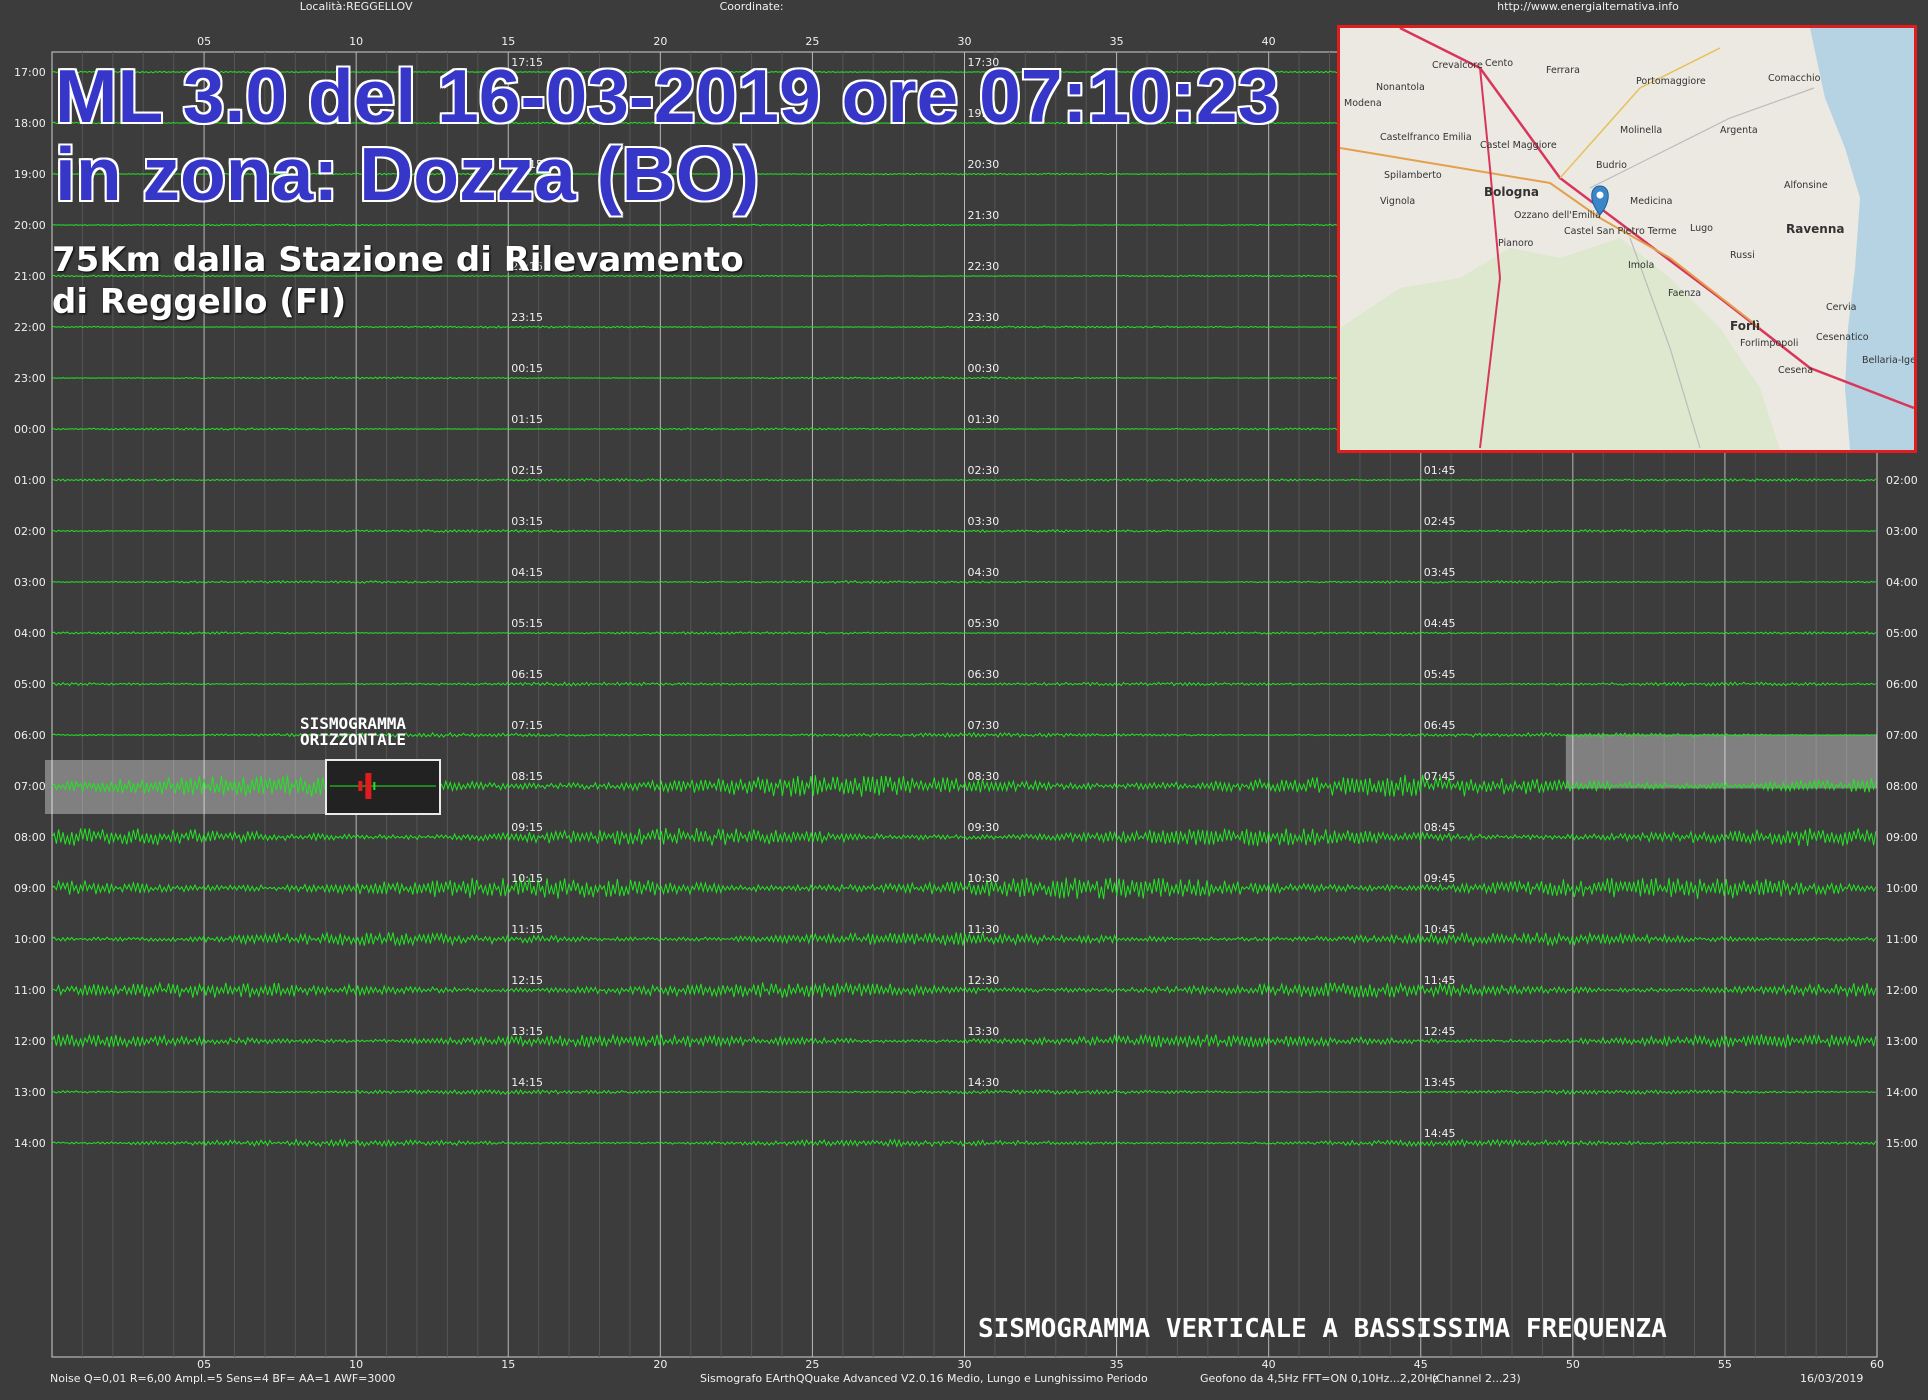 The height and width of the screenshot is (1400, 1928). What do you see at coordinates (527, 1082) in the screenshot?
I see `quarter-label-15: 14:15` at bounding box center [527, 1082].